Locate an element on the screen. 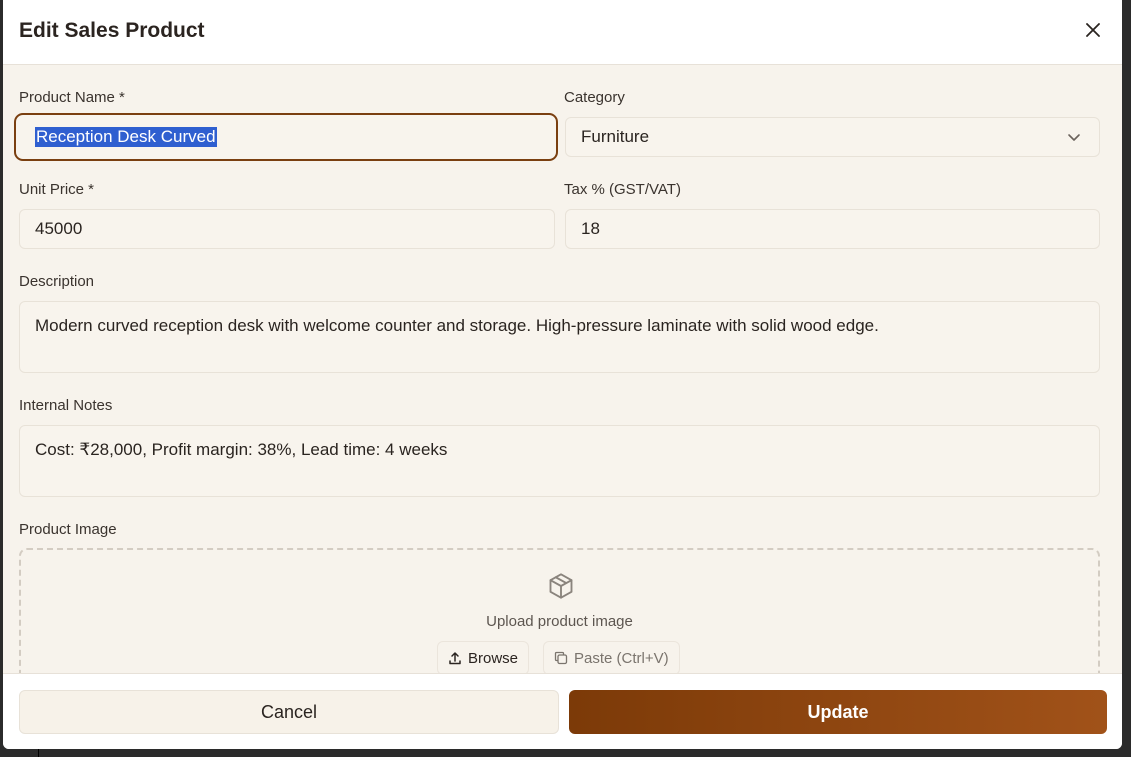  category-select: Furniture is located at coordinates (832, 137).